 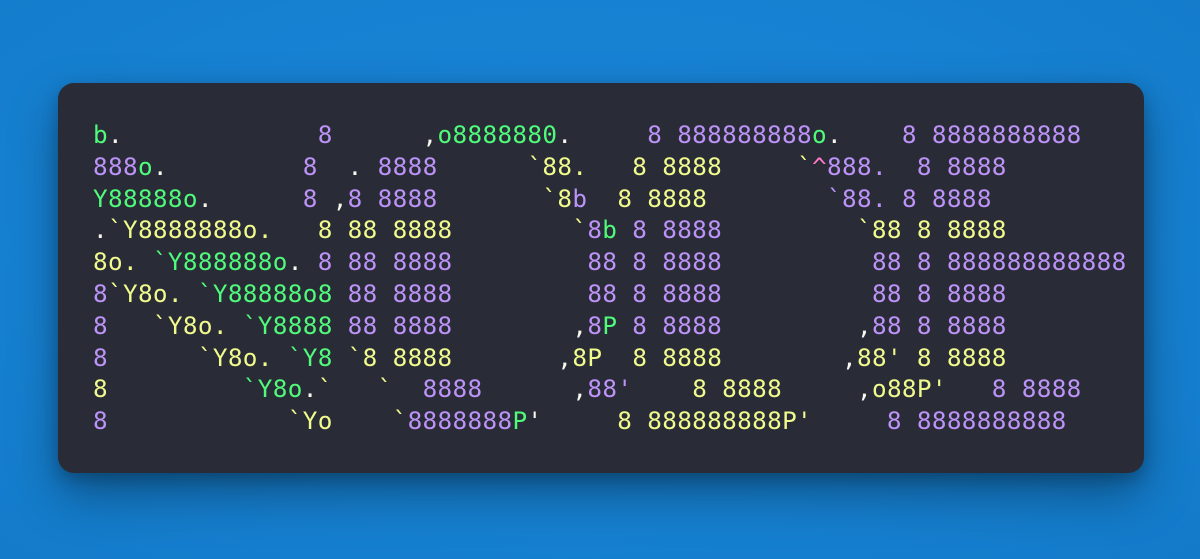 What do you see at coordinates (610, 325) in the screenshot?
I see `ascii-token: P` at bounding box center [610, 325].